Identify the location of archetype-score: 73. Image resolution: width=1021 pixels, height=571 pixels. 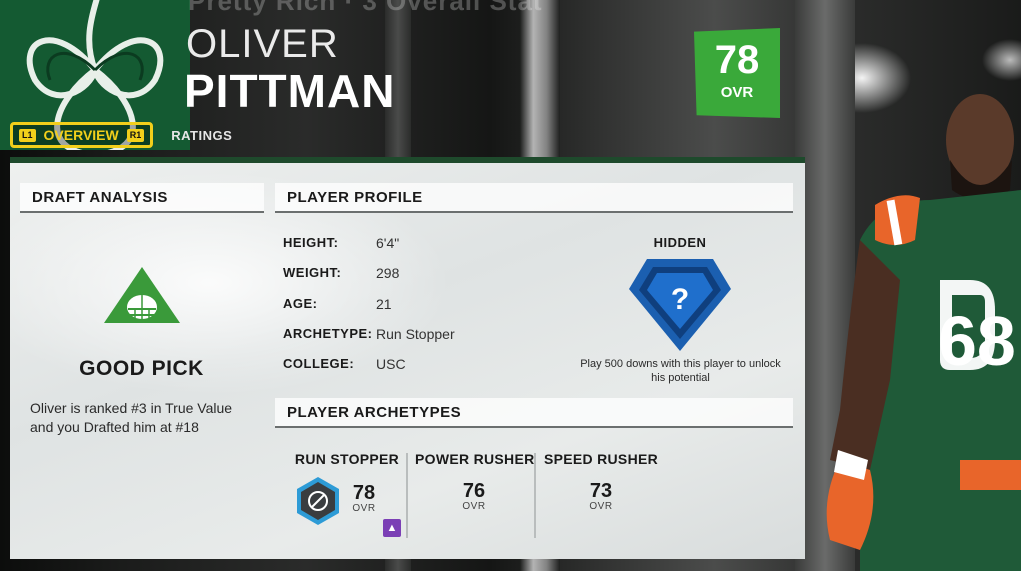
(601, 491).